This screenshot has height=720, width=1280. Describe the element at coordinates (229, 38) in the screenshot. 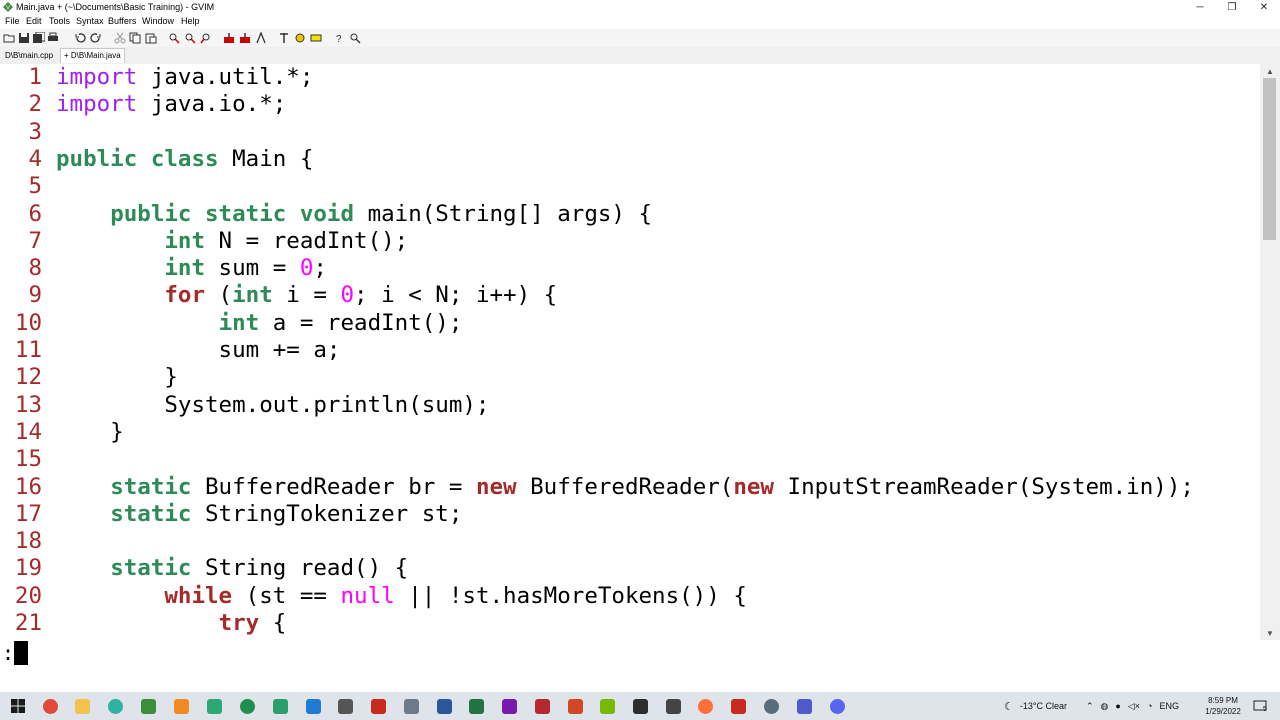

I see `load-session-icon` at that location.